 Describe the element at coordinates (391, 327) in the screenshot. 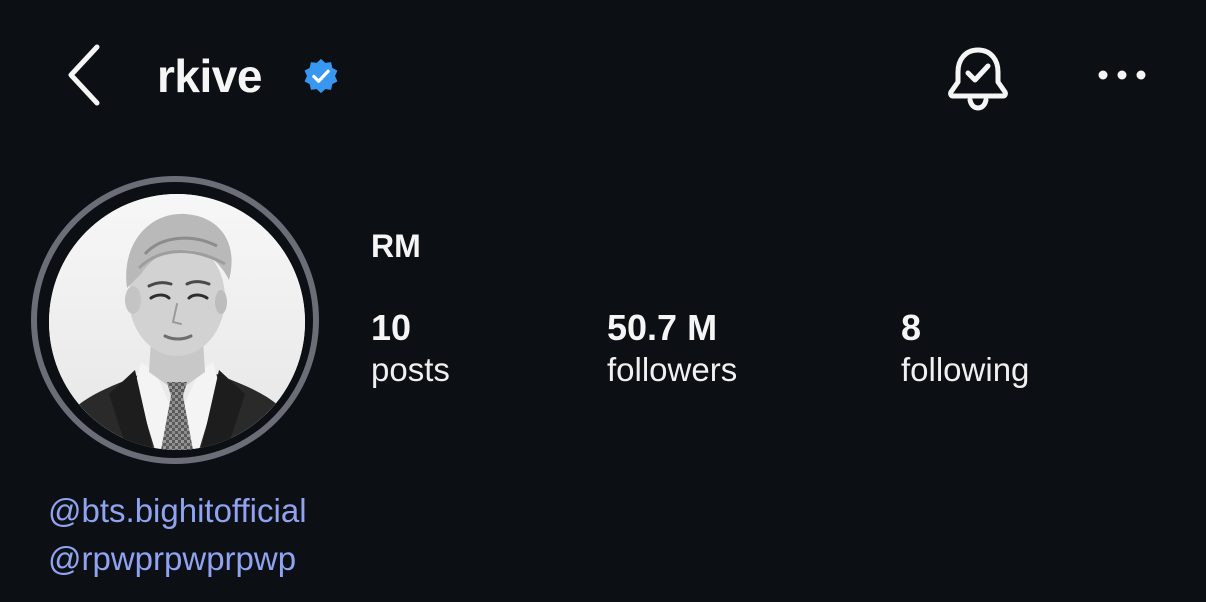

I see `stat-posts-count: 10` at that location.